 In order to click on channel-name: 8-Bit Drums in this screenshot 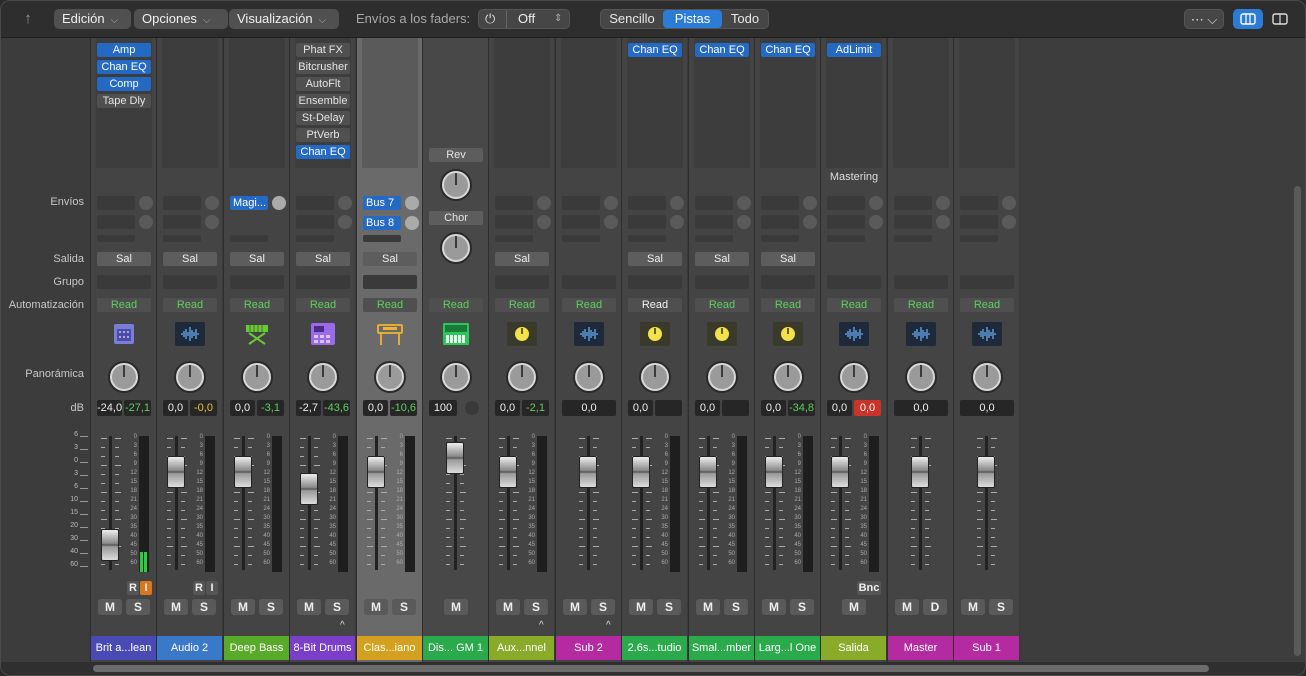, I will do `click(322, 648)`.